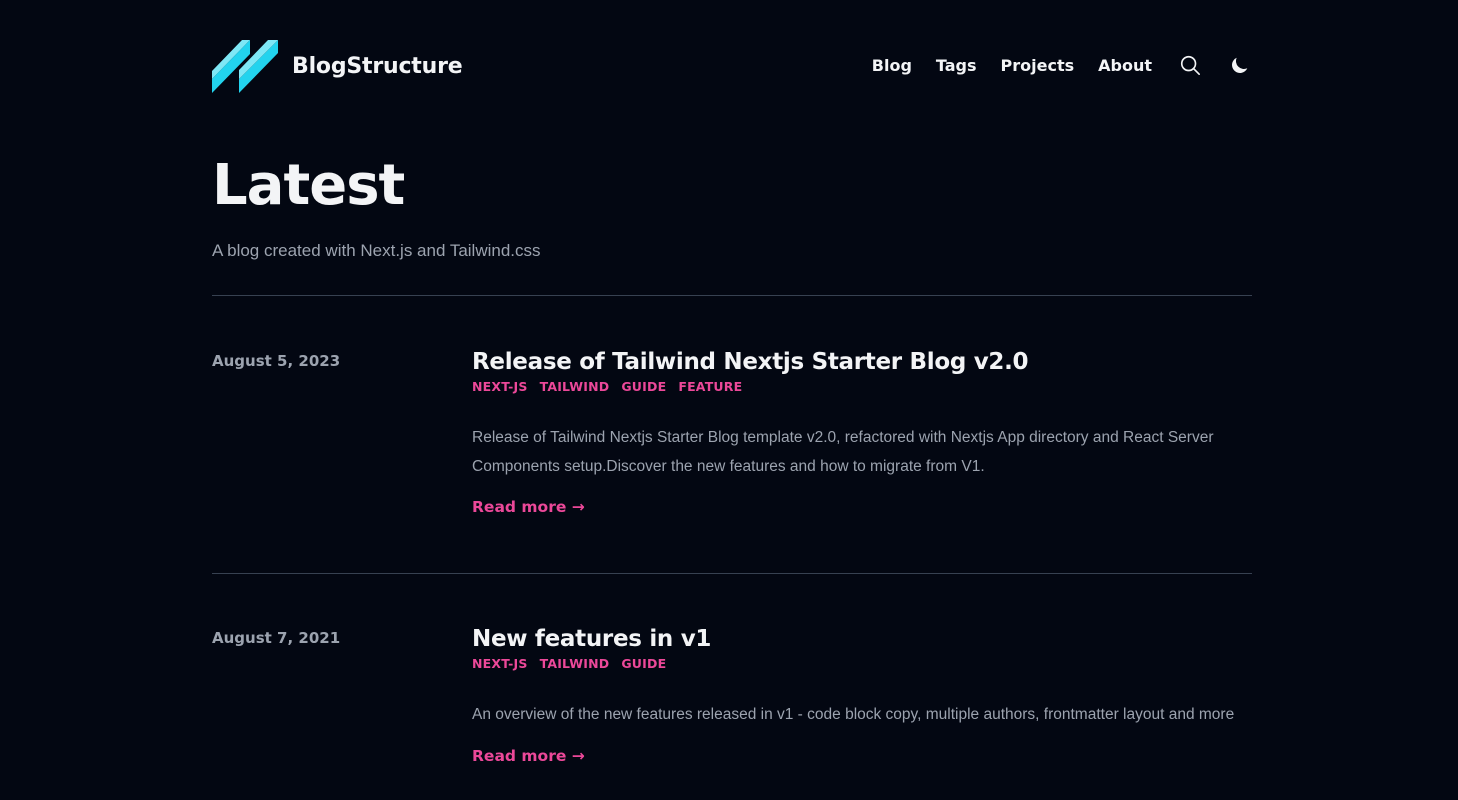 The image size is (1458, 800). I want to click on tag-list: NEXT-JS TAILWIND GUIDE FEATURE, so click(862, 386).